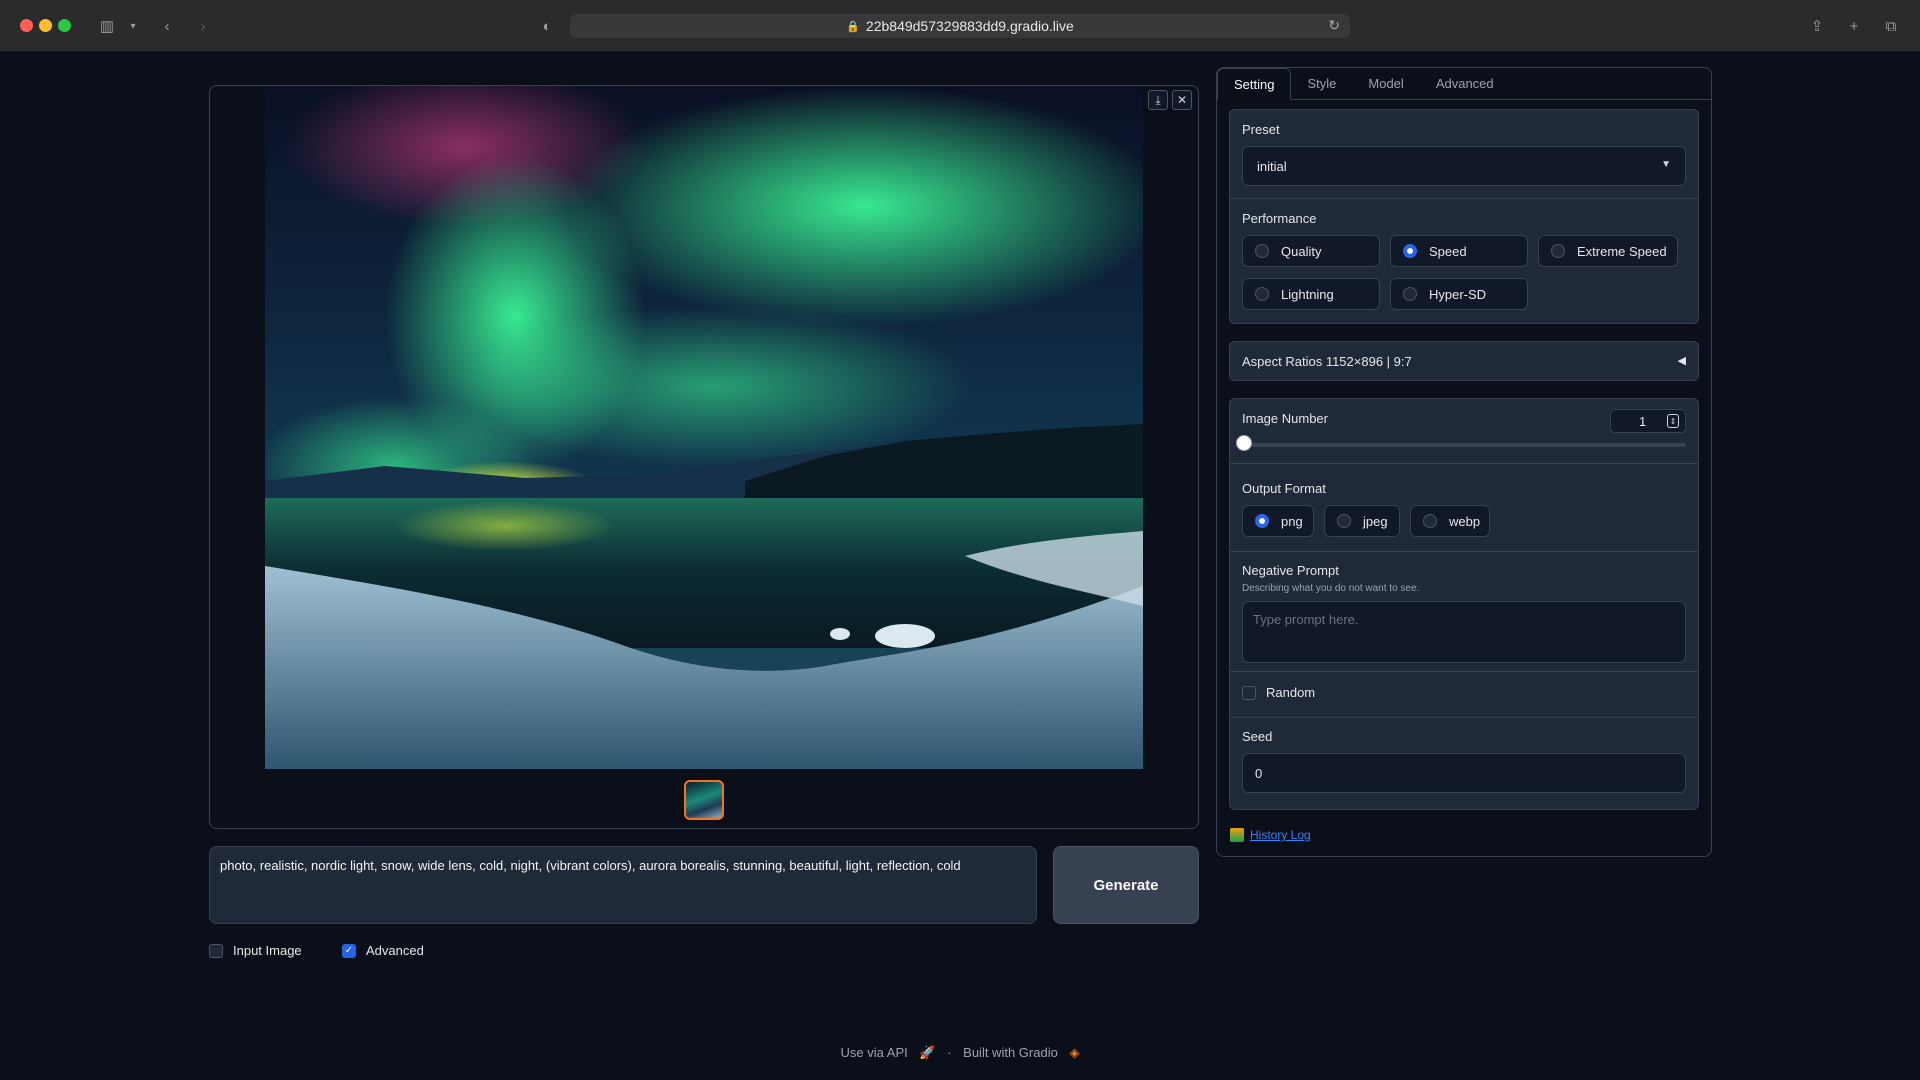 The image size is (1920, 1080). I want to click on radio-lightning: Lightning, so click(1311, 294).